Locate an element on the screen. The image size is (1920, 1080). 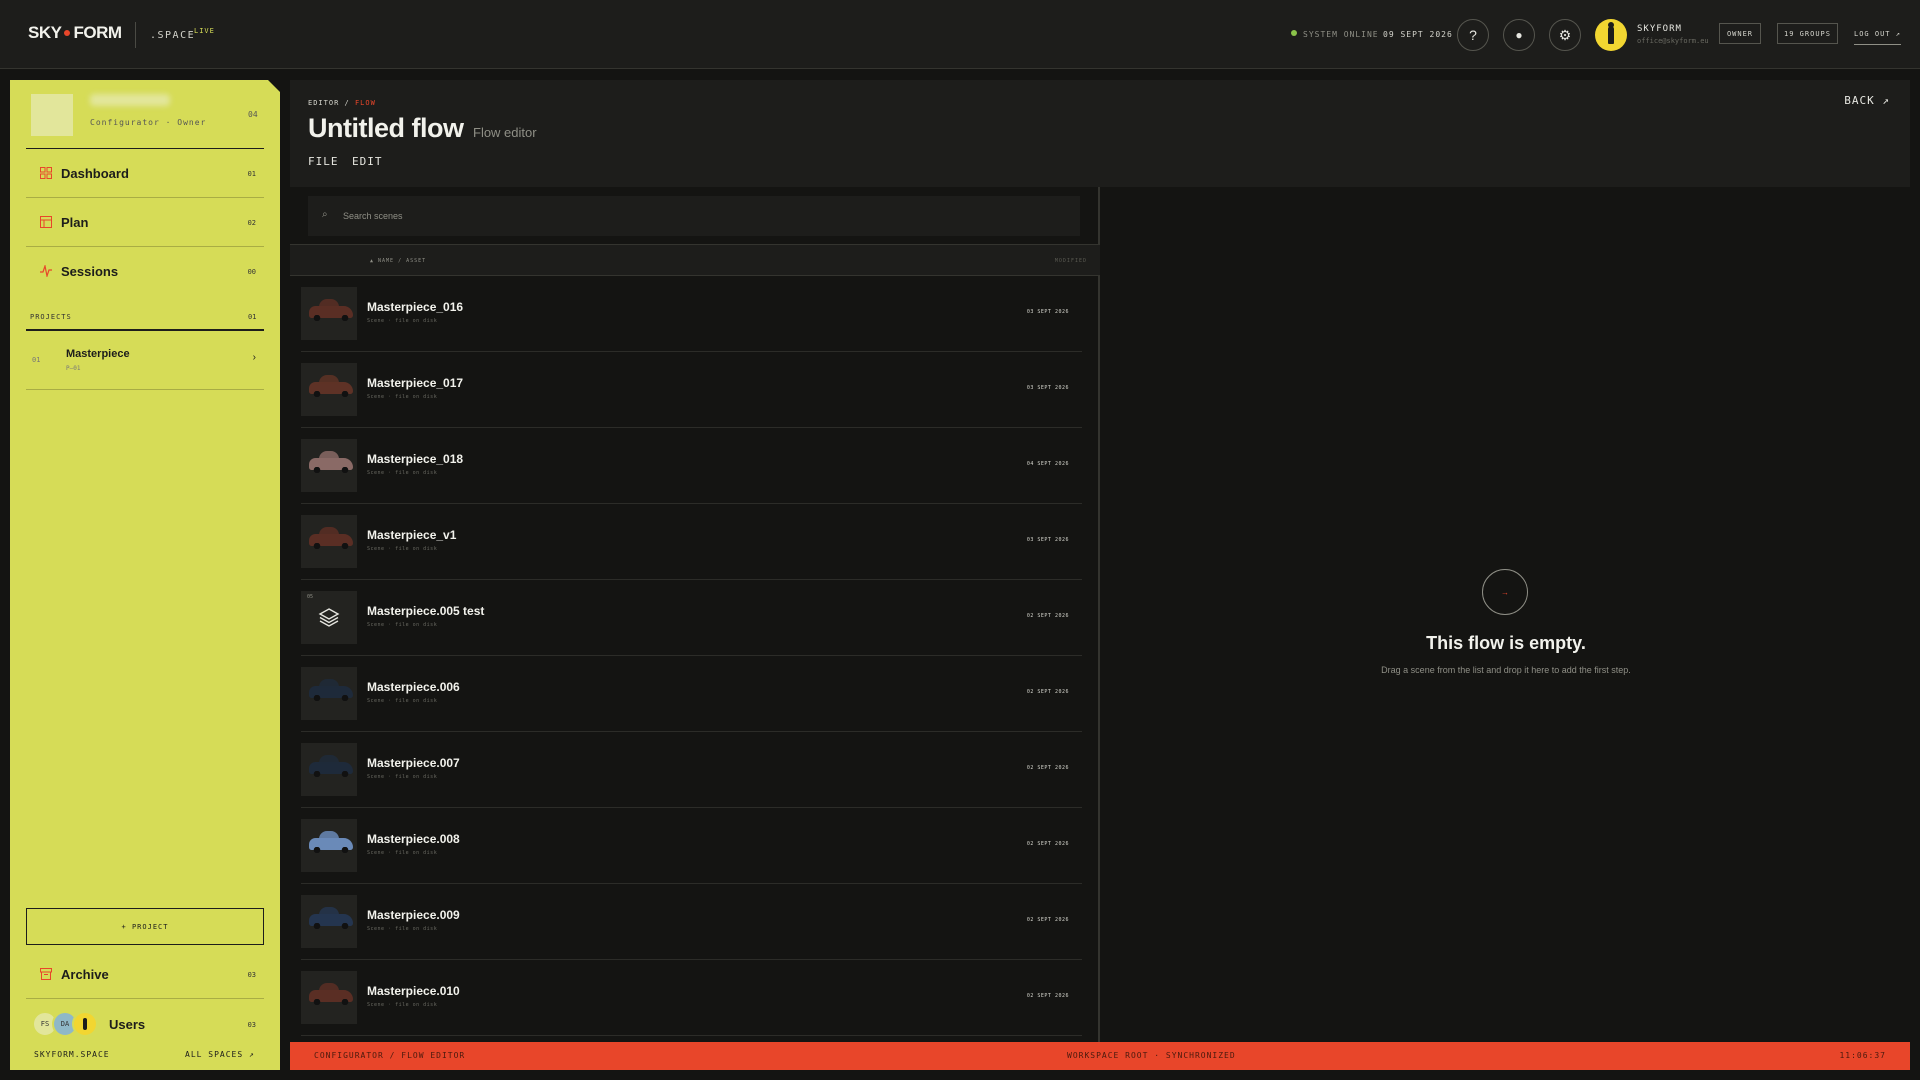
space-link: SKYFORM.SPACE is located at coordinates (72, 1054).